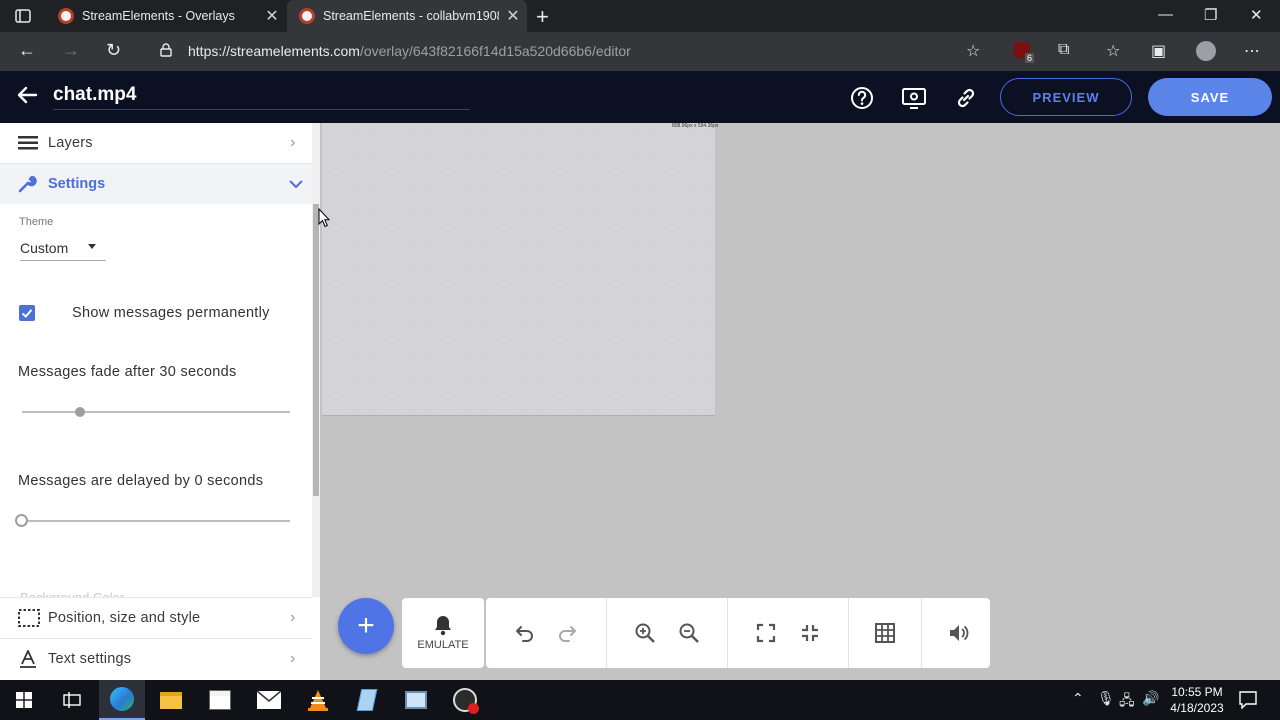 This screenshot has width=1280, height=720. I want to click on monitor-settings-icon, so click(914, 98).